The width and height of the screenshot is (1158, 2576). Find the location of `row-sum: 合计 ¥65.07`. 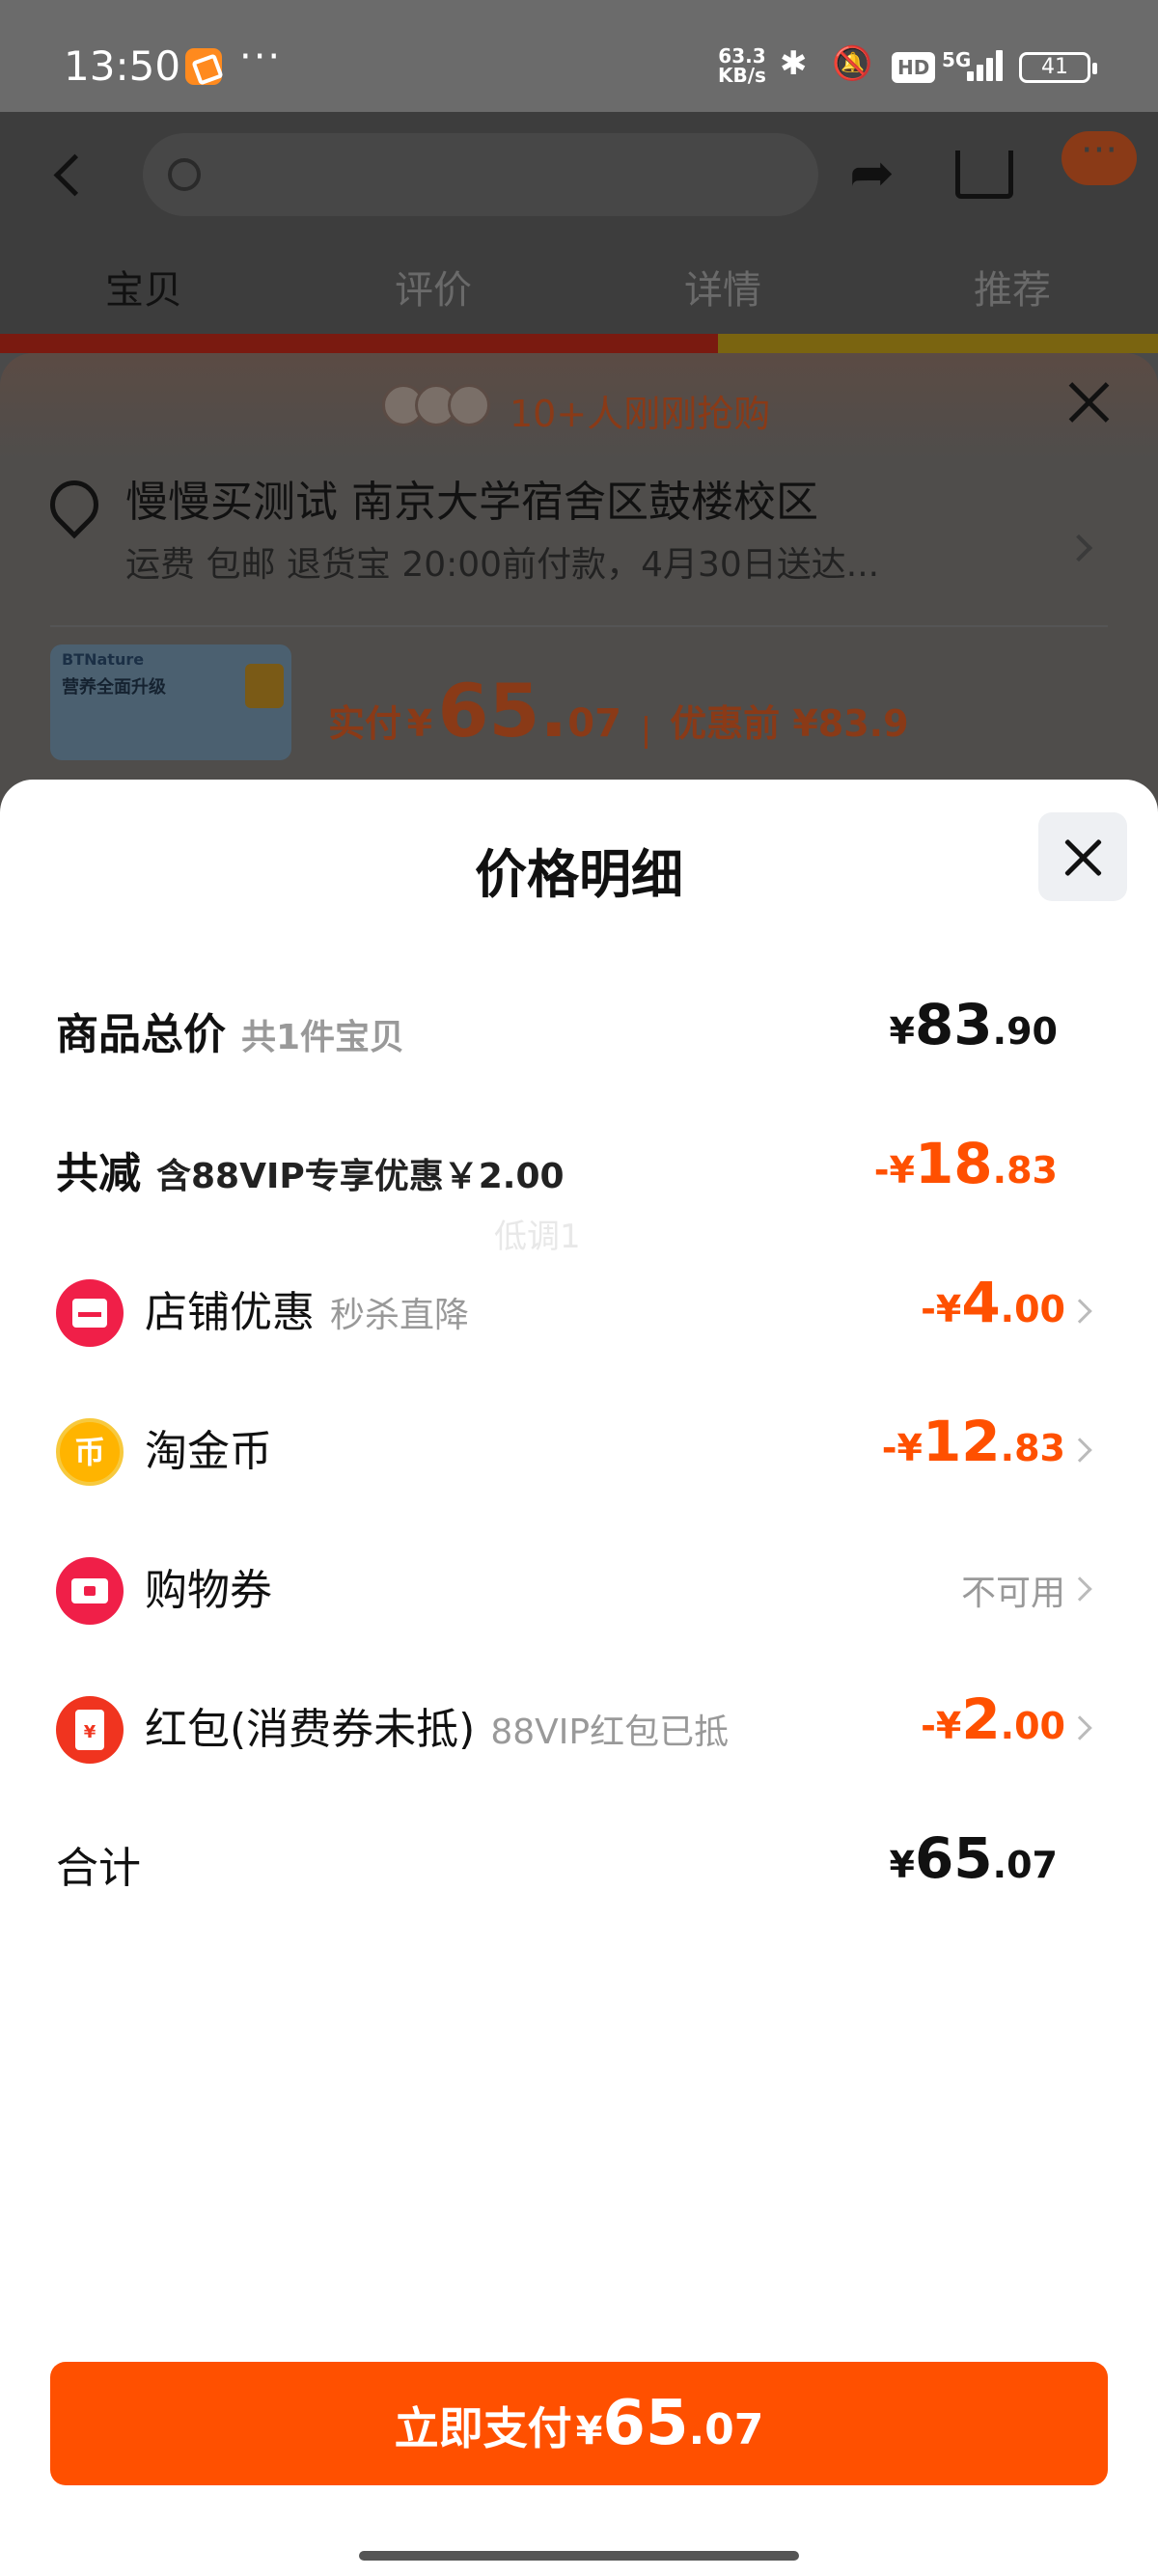

row-sum: 合计 ¥65.07 is located at coordinates (579, 1864).